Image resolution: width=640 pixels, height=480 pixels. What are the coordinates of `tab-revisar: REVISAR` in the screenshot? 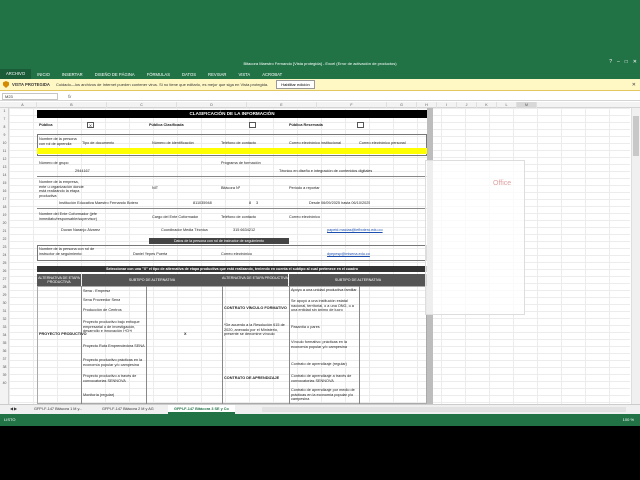 It's located at (217, 74).